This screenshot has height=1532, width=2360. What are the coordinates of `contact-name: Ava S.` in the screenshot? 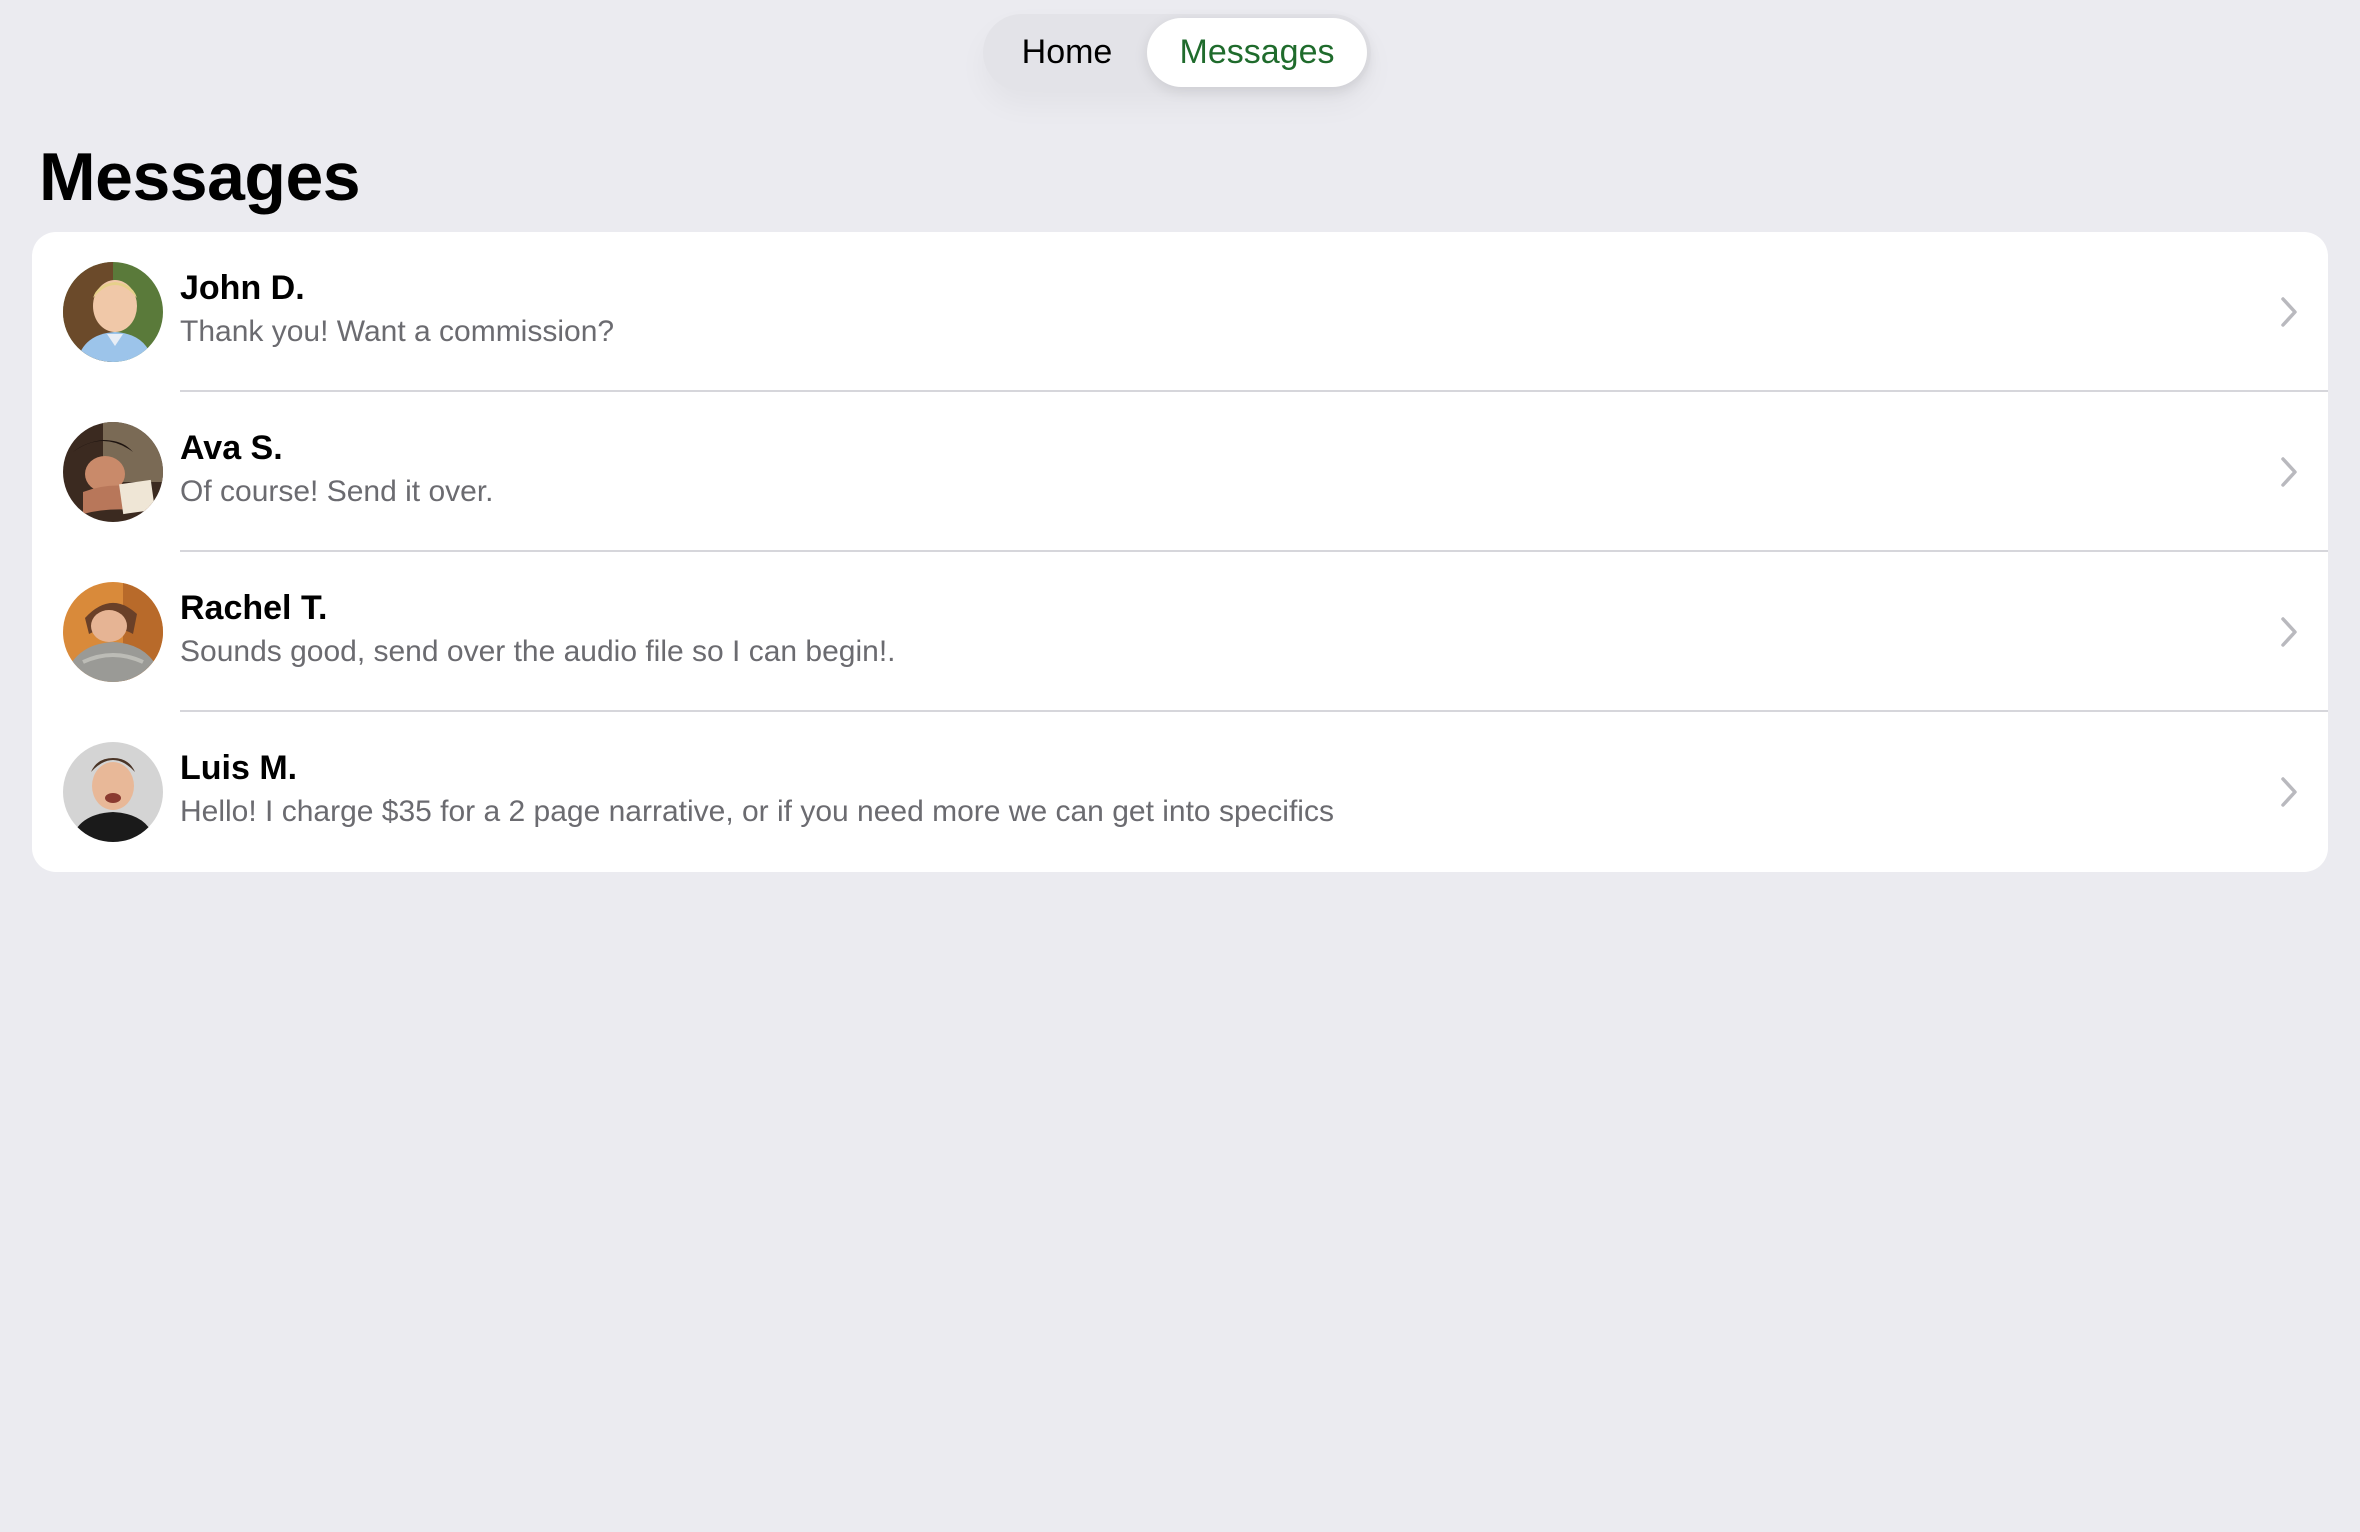 It's located at (231, 448).